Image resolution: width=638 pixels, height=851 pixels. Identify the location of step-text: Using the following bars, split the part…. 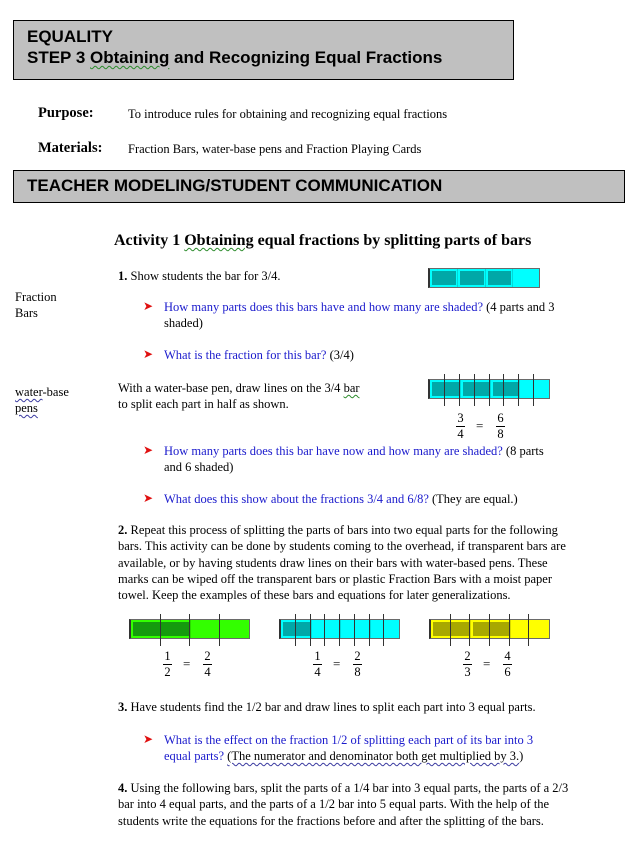
(348, 788).